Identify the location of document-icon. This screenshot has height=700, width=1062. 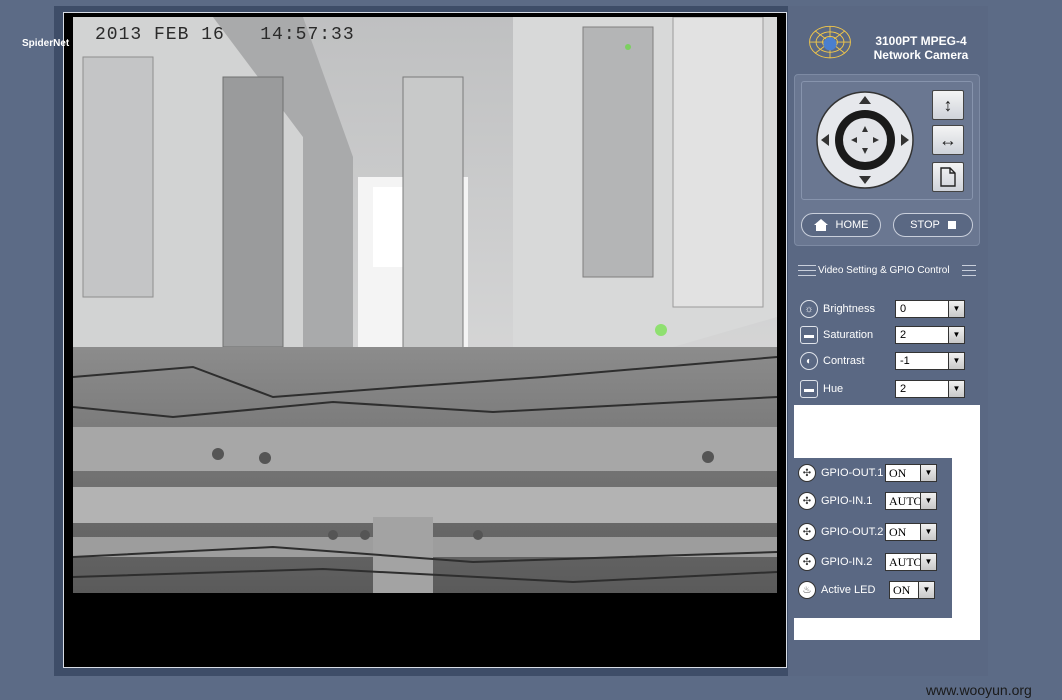
(948, 177).